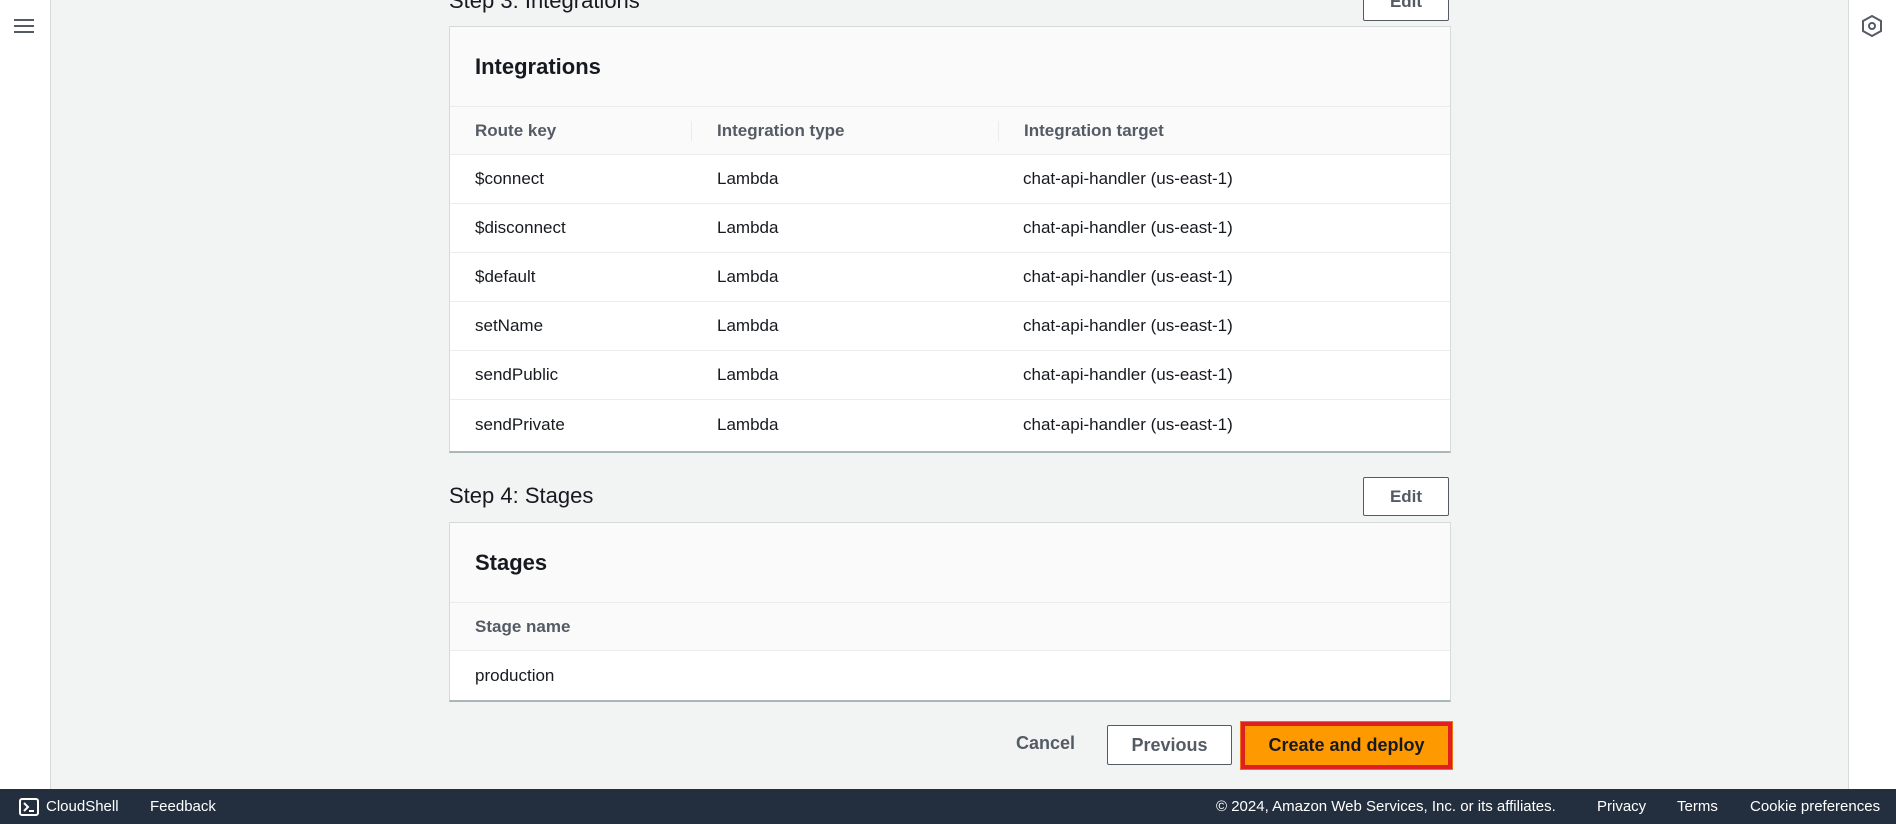 The image size is (1896, 824). What do you see at coordinates (82, 806) in the screenshot?
I see `cloudshell-link: CloudShell` at bounding box center [82, 806].